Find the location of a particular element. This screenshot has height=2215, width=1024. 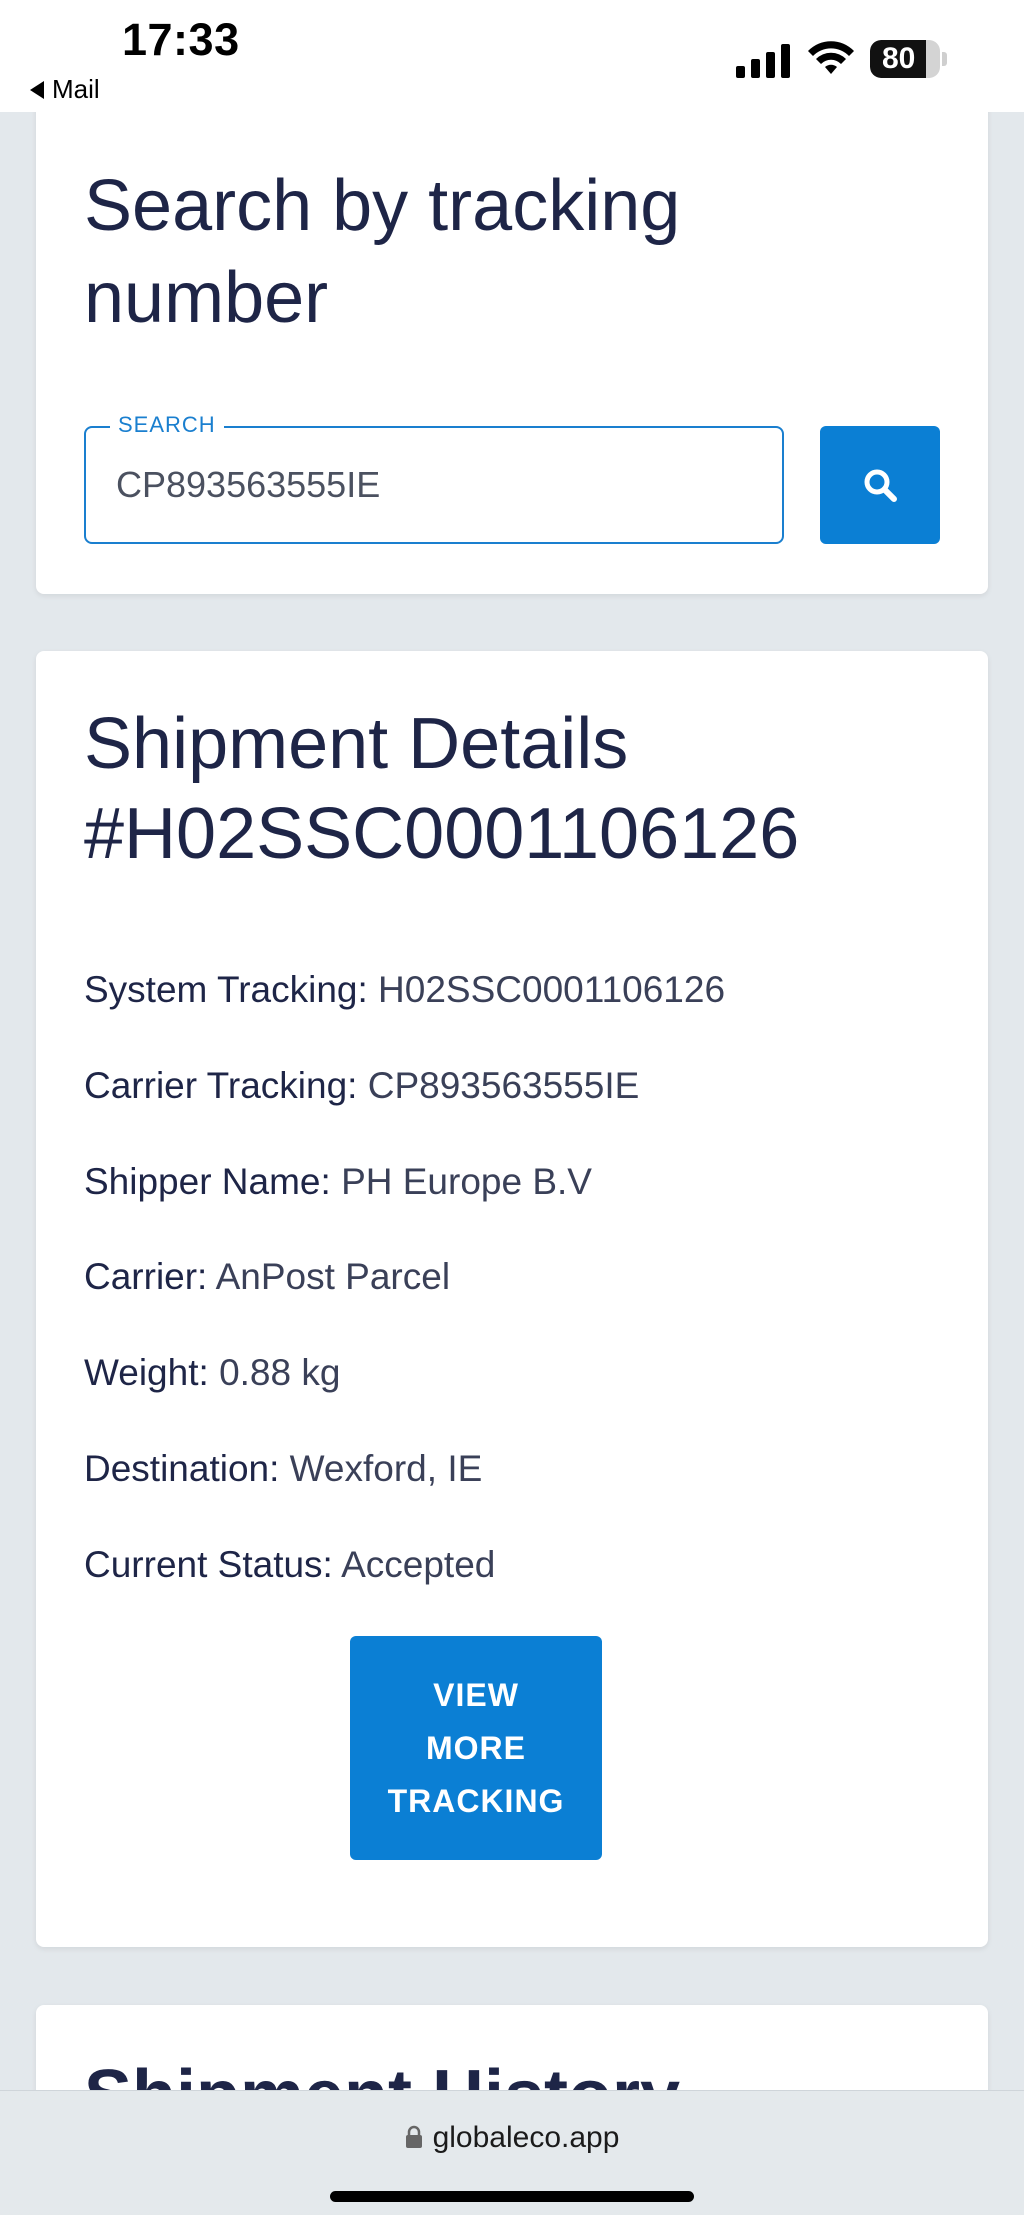

search-button is located at coordinates (880, 485).